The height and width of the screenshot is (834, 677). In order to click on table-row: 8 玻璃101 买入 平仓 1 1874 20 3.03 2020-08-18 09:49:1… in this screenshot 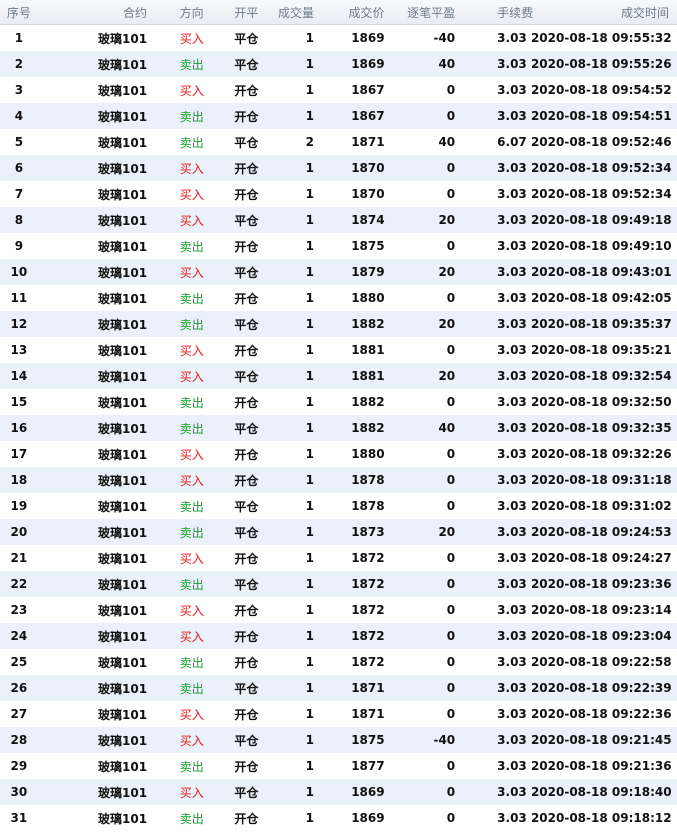, I will do `click(338, 220)`.